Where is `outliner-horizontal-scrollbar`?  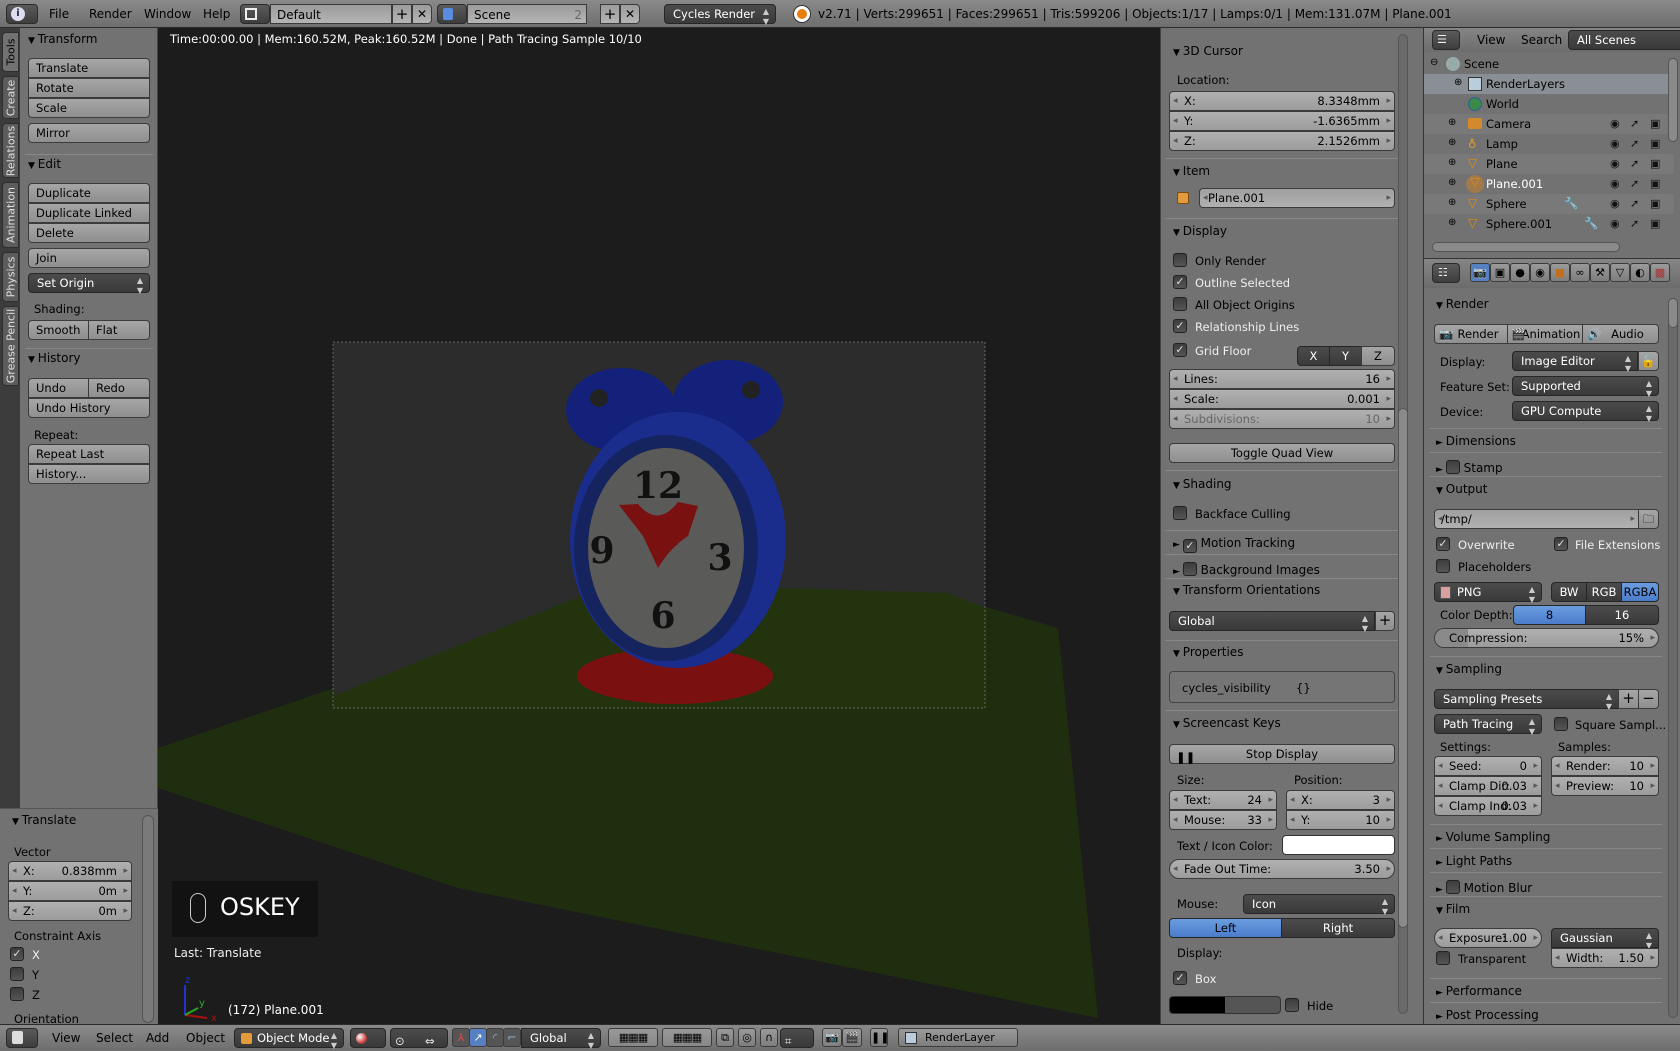
outliner-horizontal-scrollbar is located at coordinates (1526, 247).